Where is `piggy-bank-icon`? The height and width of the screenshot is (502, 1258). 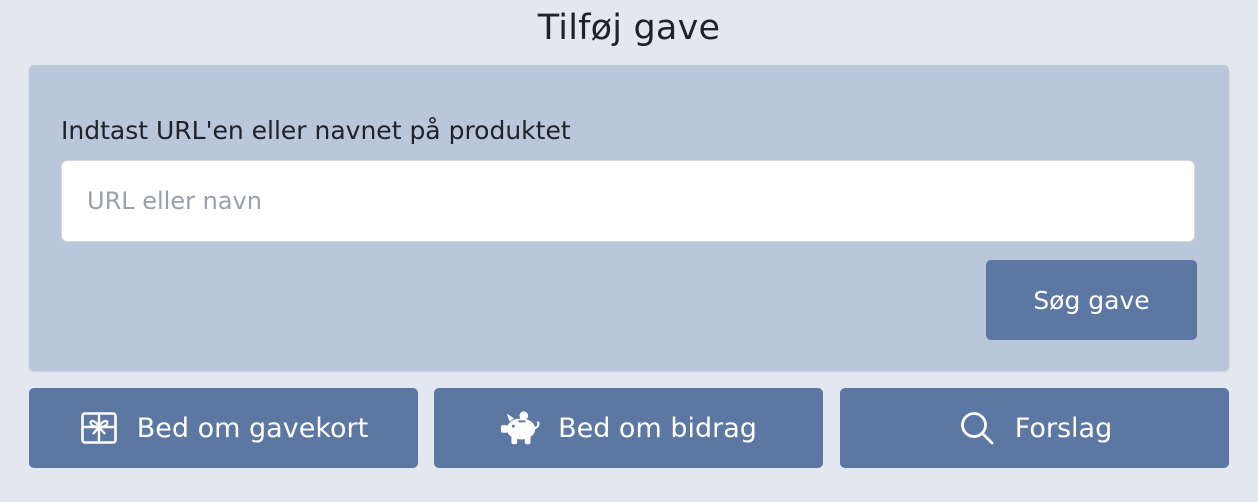 piggy-bank-icon is located at coordinates (520, 428).